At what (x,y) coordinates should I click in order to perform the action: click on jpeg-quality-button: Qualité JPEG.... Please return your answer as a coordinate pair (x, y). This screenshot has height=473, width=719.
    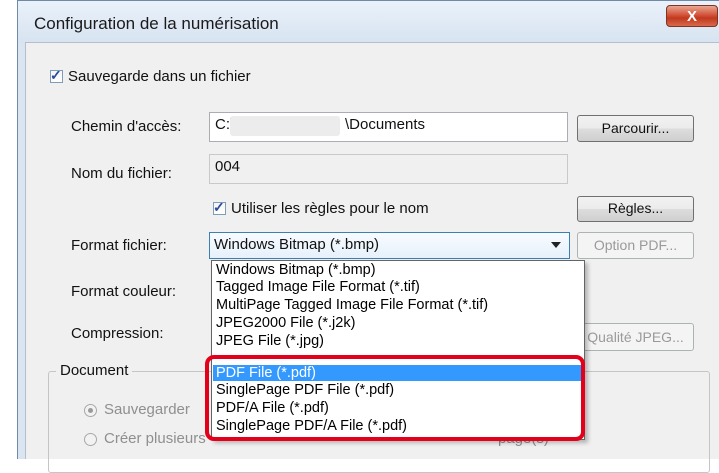
    Looking at the image, I should click on (635, 337).